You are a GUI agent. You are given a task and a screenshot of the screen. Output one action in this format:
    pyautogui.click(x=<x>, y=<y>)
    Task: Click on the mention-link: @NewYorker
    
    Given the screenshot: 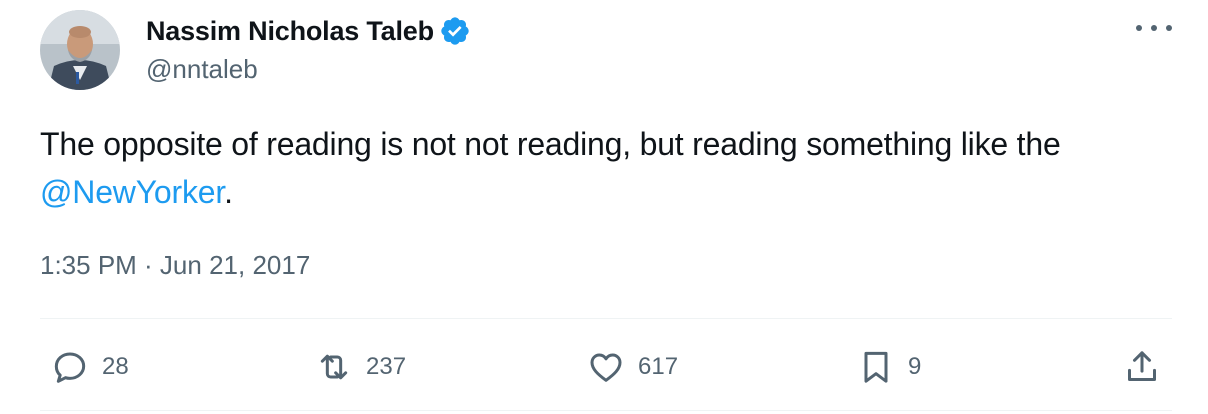 What is the action you would take?
    pyautogui.click(x=132, y=192)
    